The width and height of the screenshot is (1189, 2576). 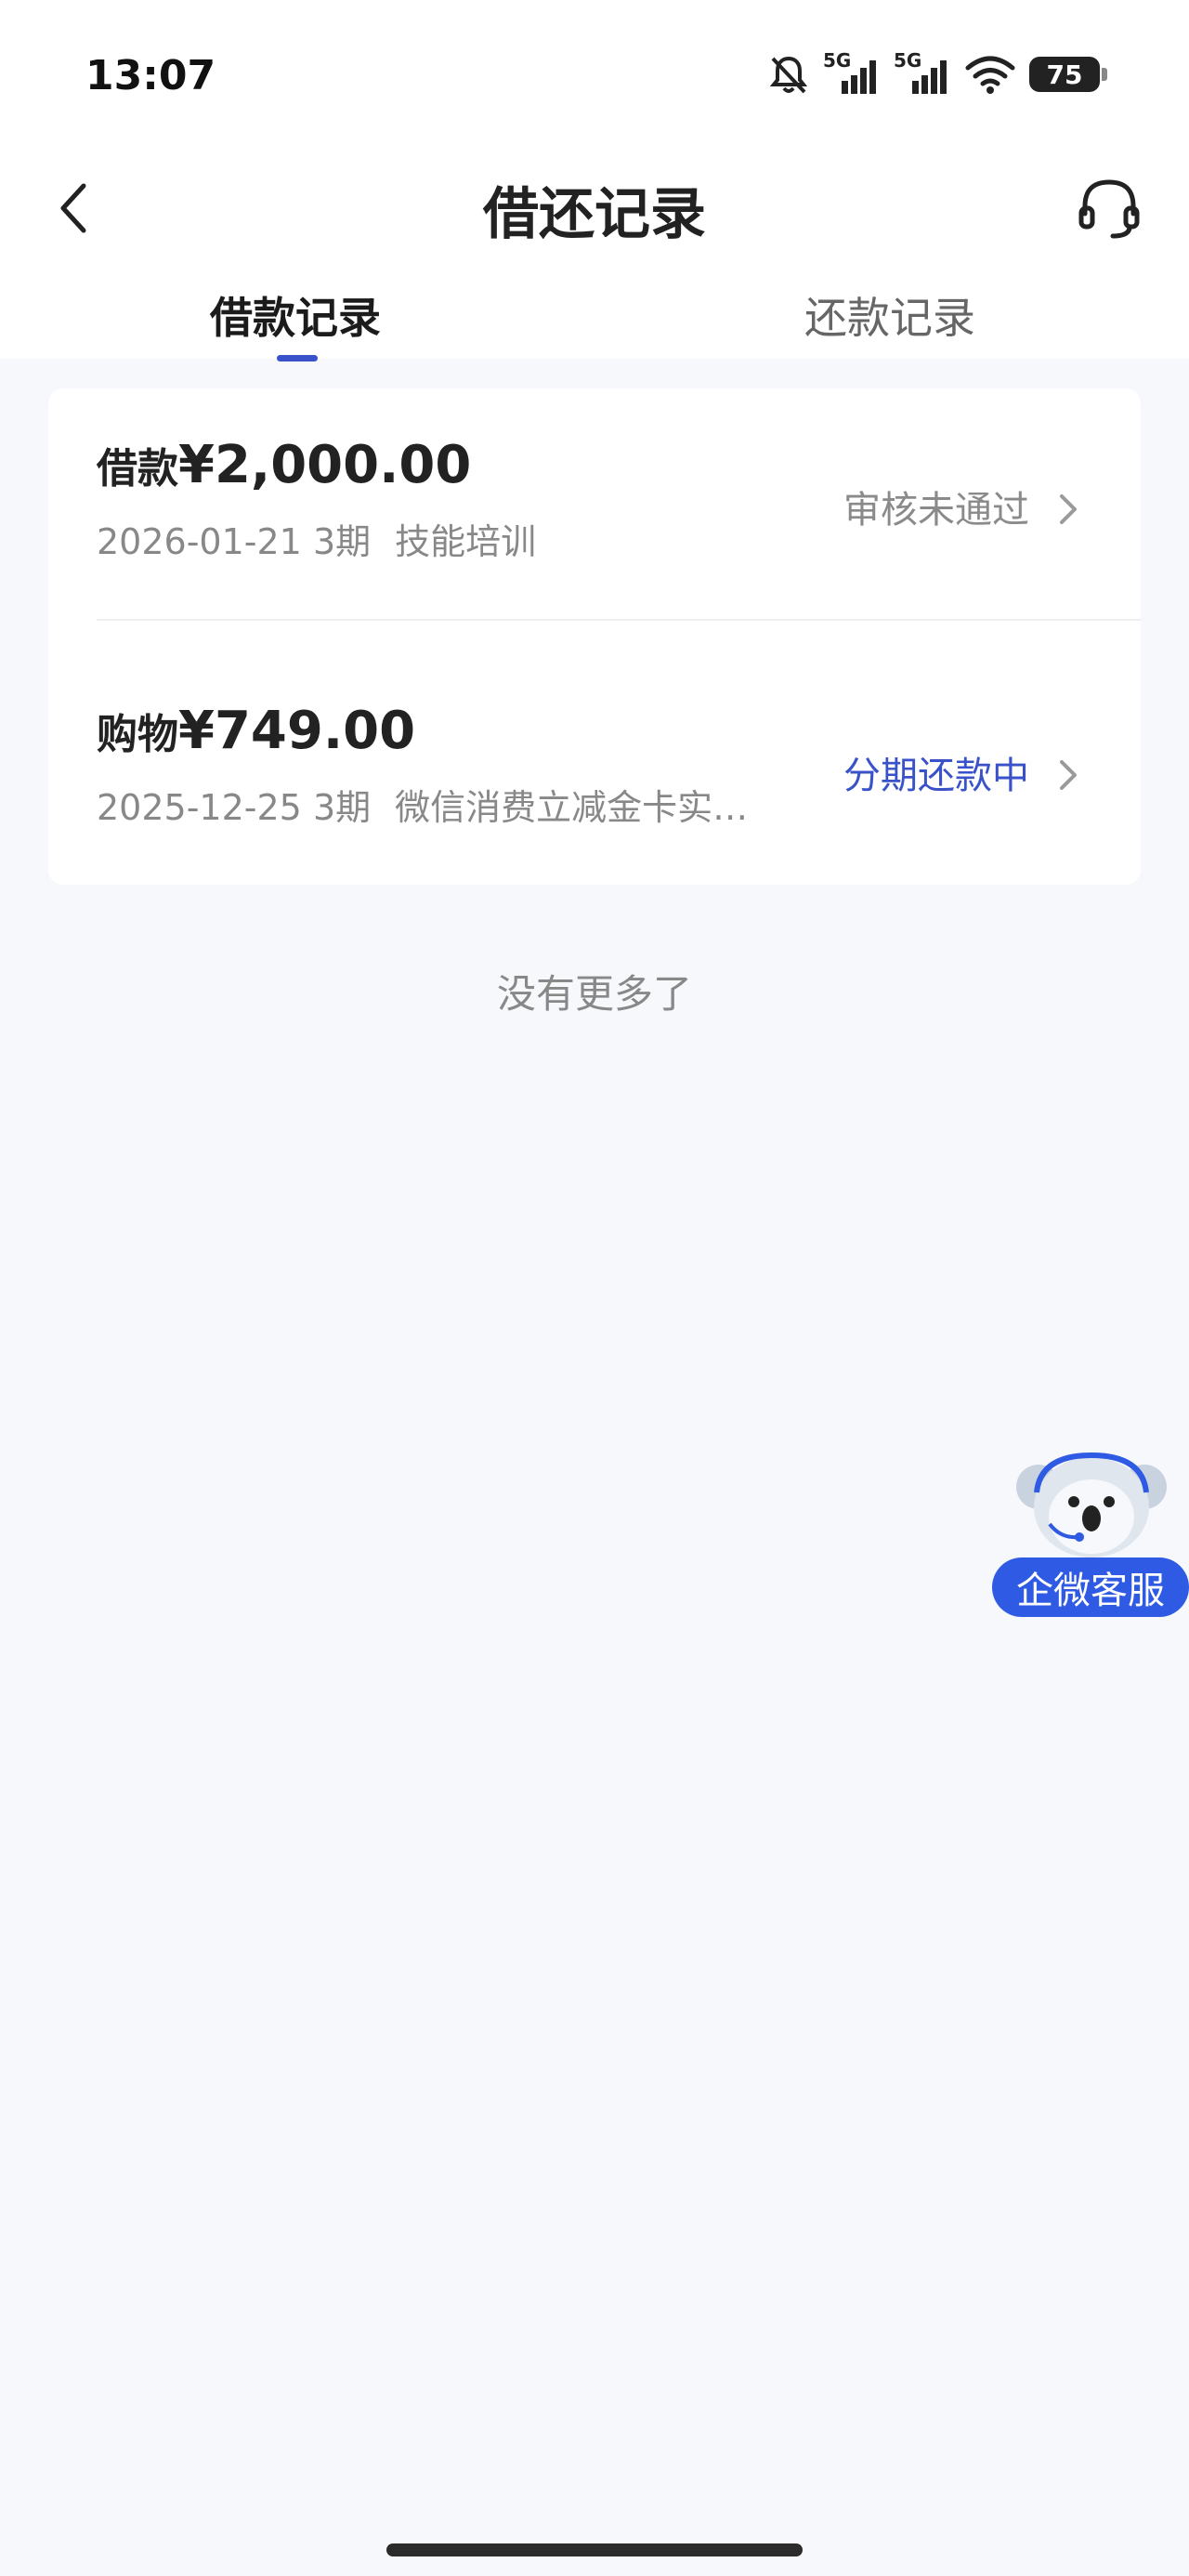 What do you see at coordinates (619, 620) in the screenshot?
I see `record-divider` at bounding box center [619, 620].